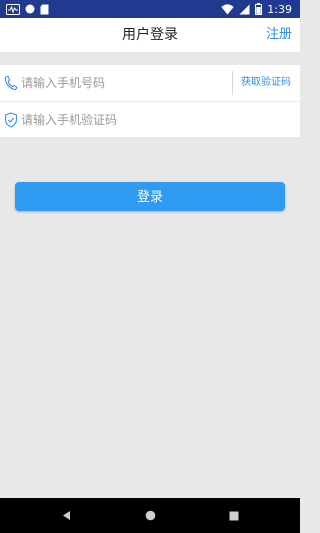 The height and width of the screenshot is (533, 320). I want to click on phone-input, so click(121, 83).